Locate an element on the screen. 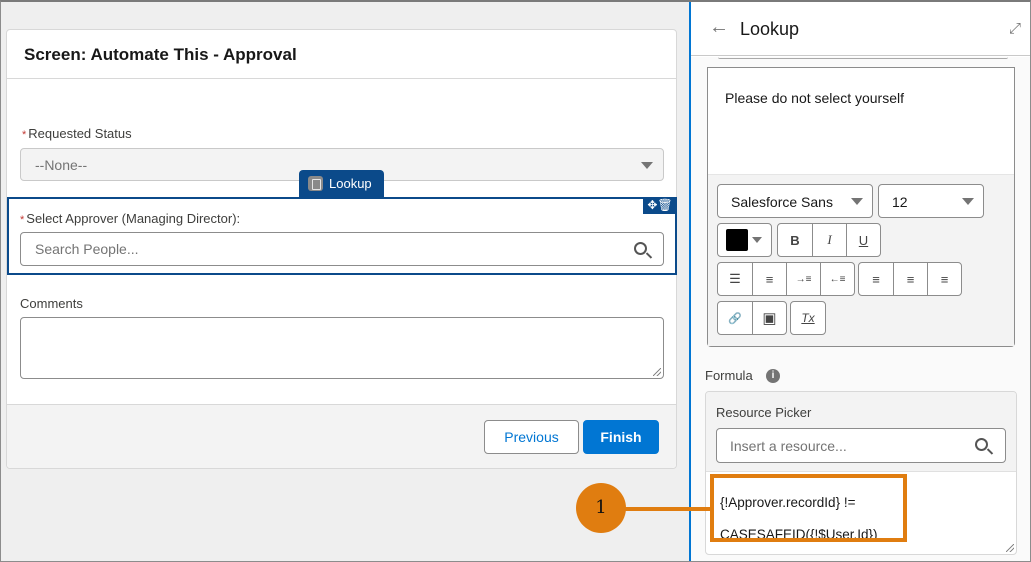 The width and height of the screenshot is (1031, 562). indent-button: →≡ is located at coordinates (803, 279).